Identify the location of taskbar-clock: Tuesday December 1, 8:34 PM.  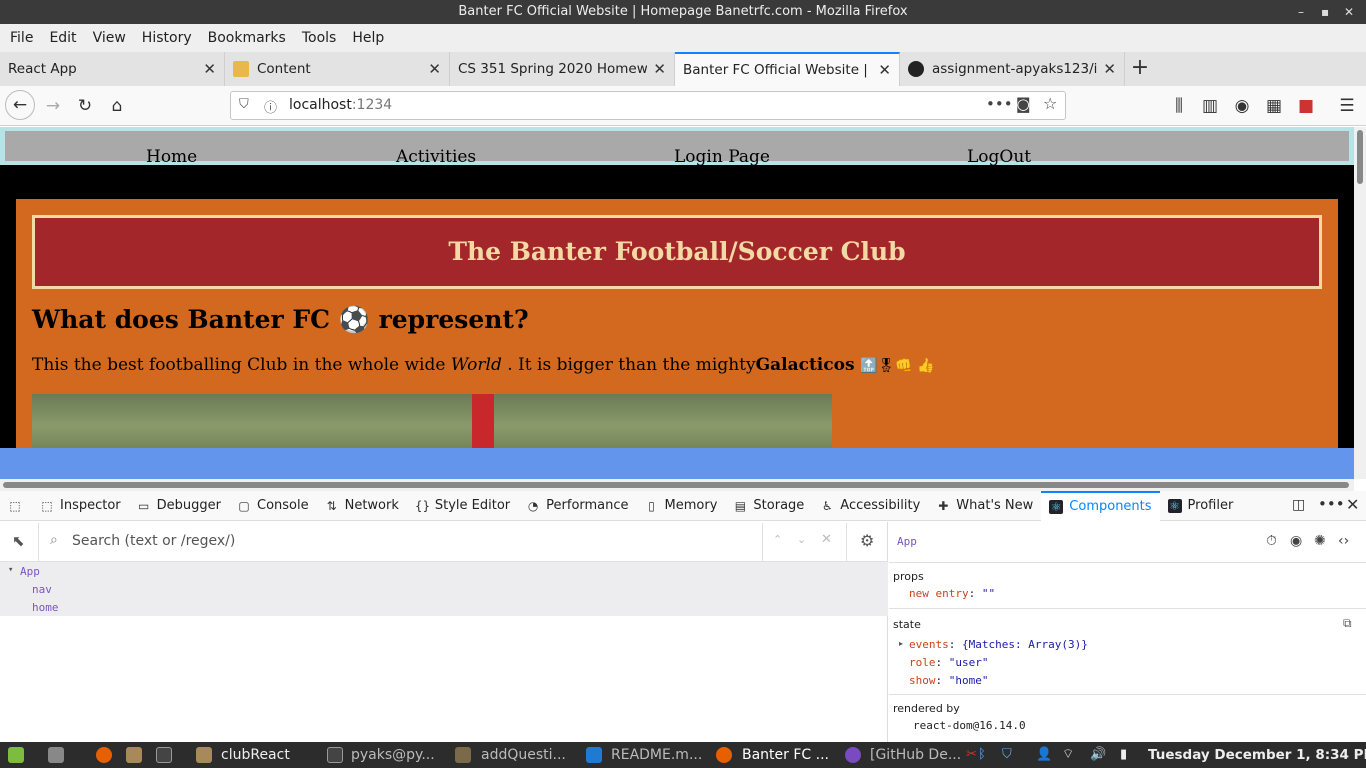
(1257, 755).